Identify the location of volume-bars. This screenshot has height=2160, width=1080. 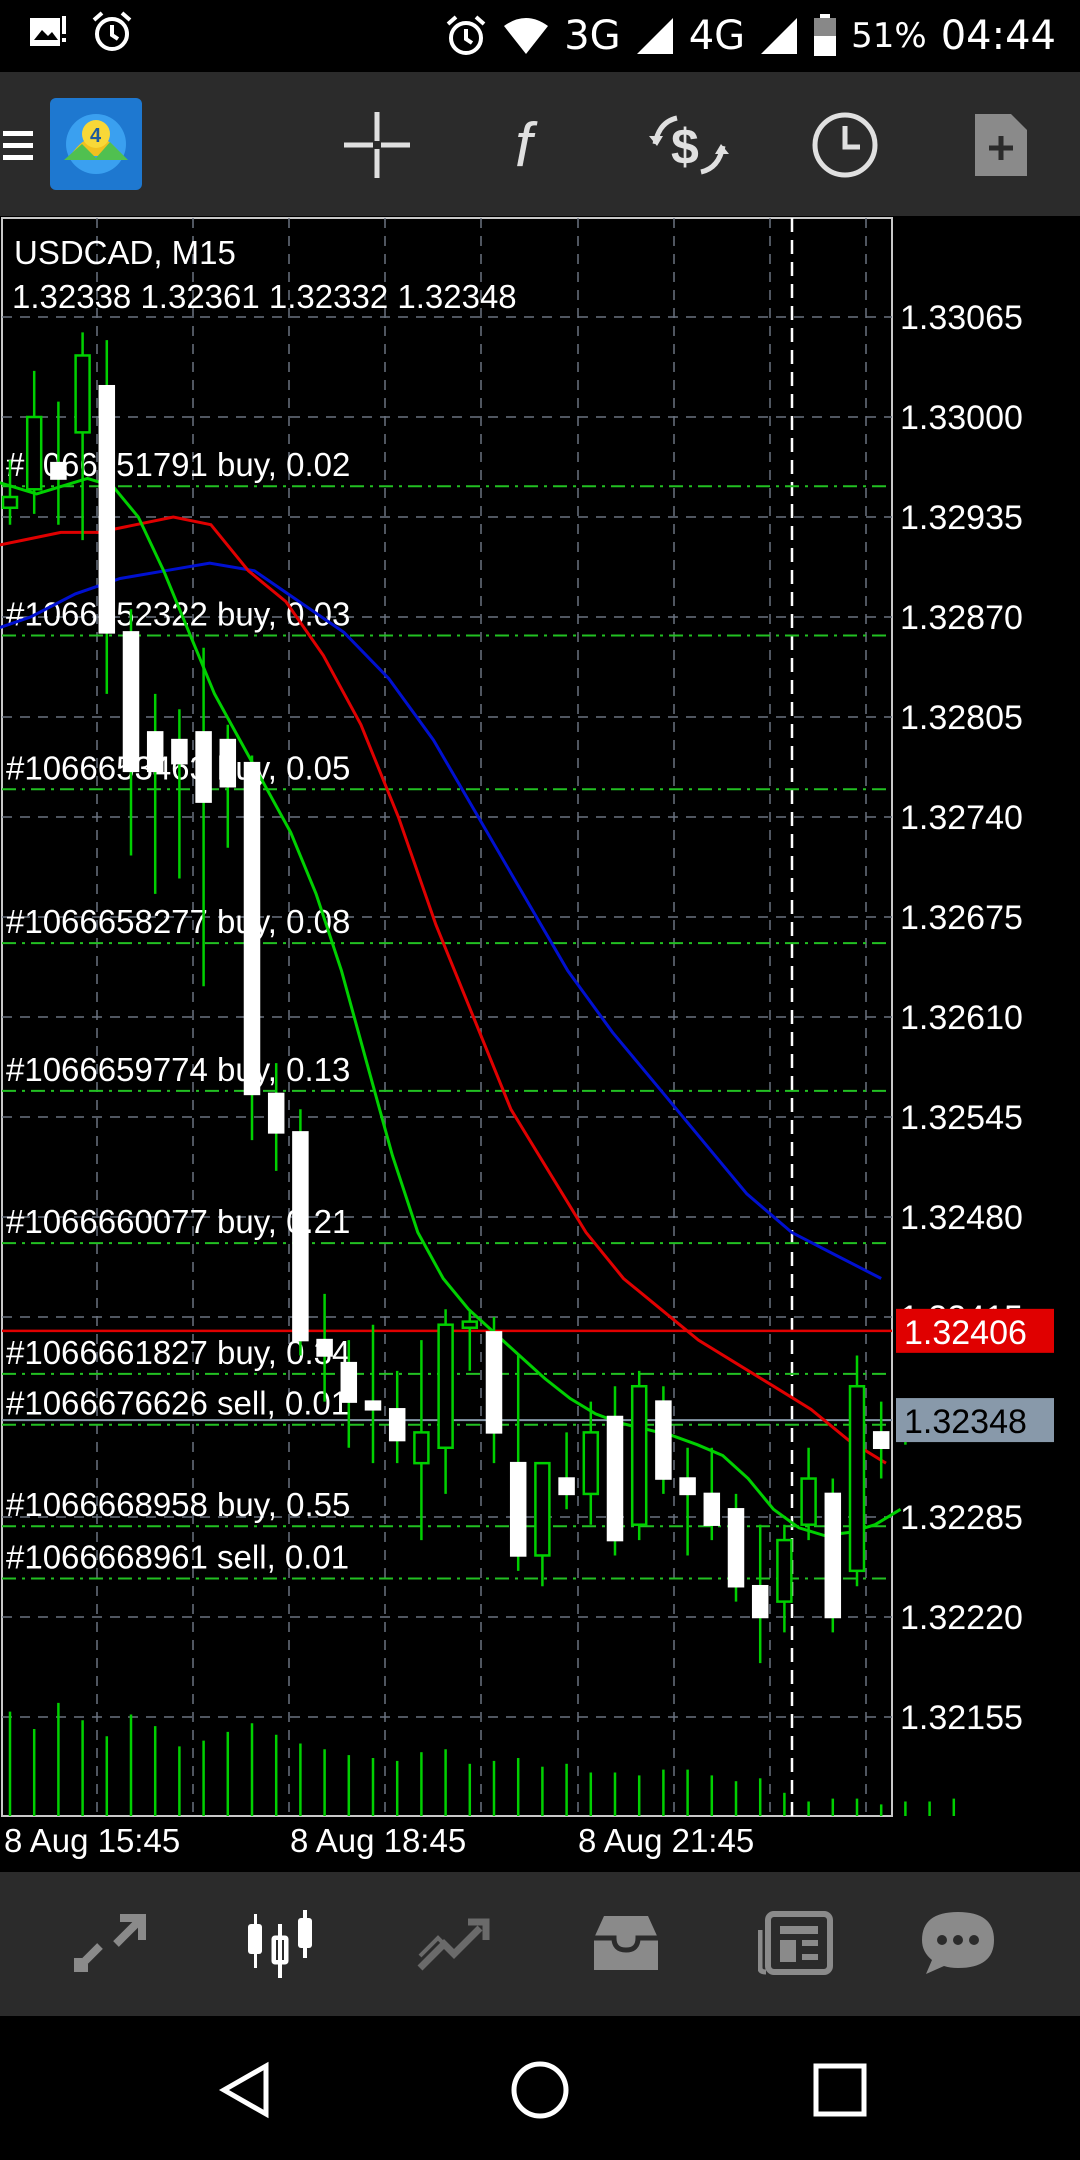
(482, 1759).